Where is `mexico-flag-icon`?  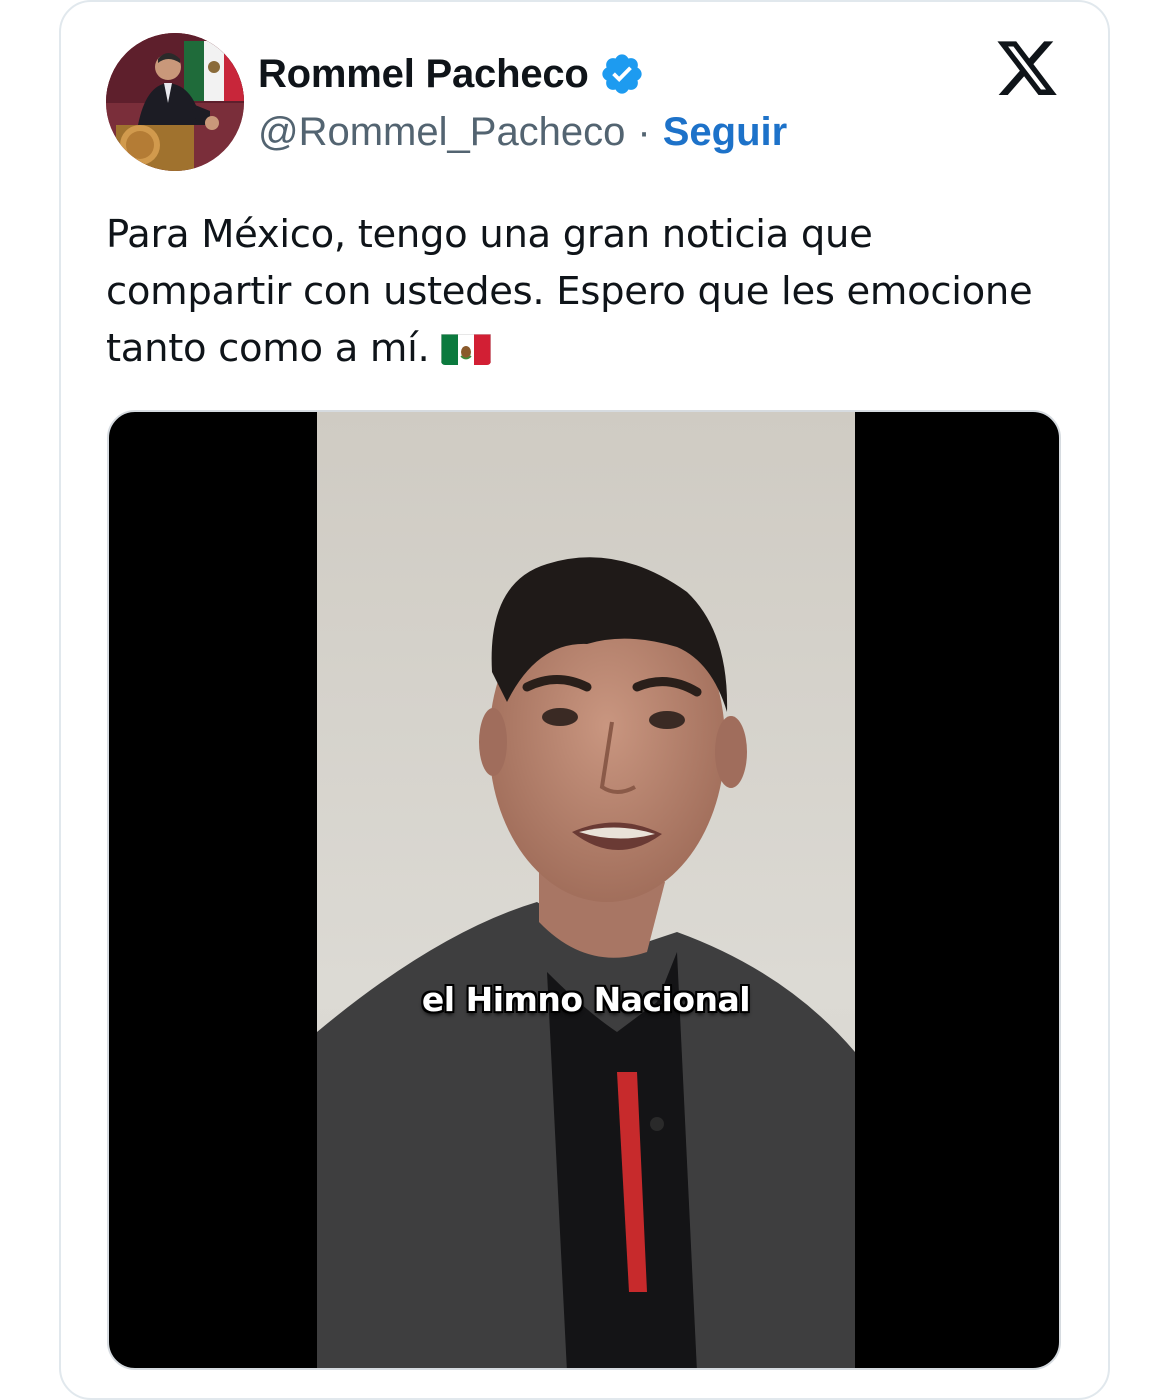
mexico-flag-icon is located at coordinates (466, 347).